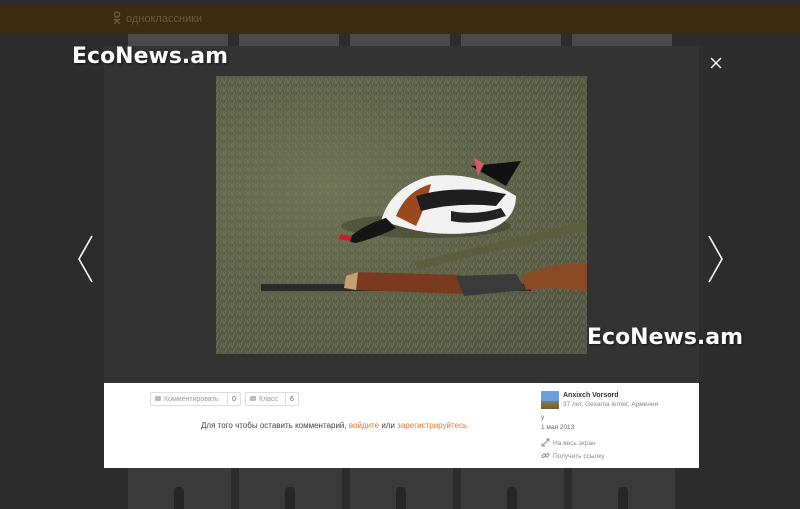 The height and width of the screenshot is (509, 800). I want to click on link-icon, so click(545, 455).